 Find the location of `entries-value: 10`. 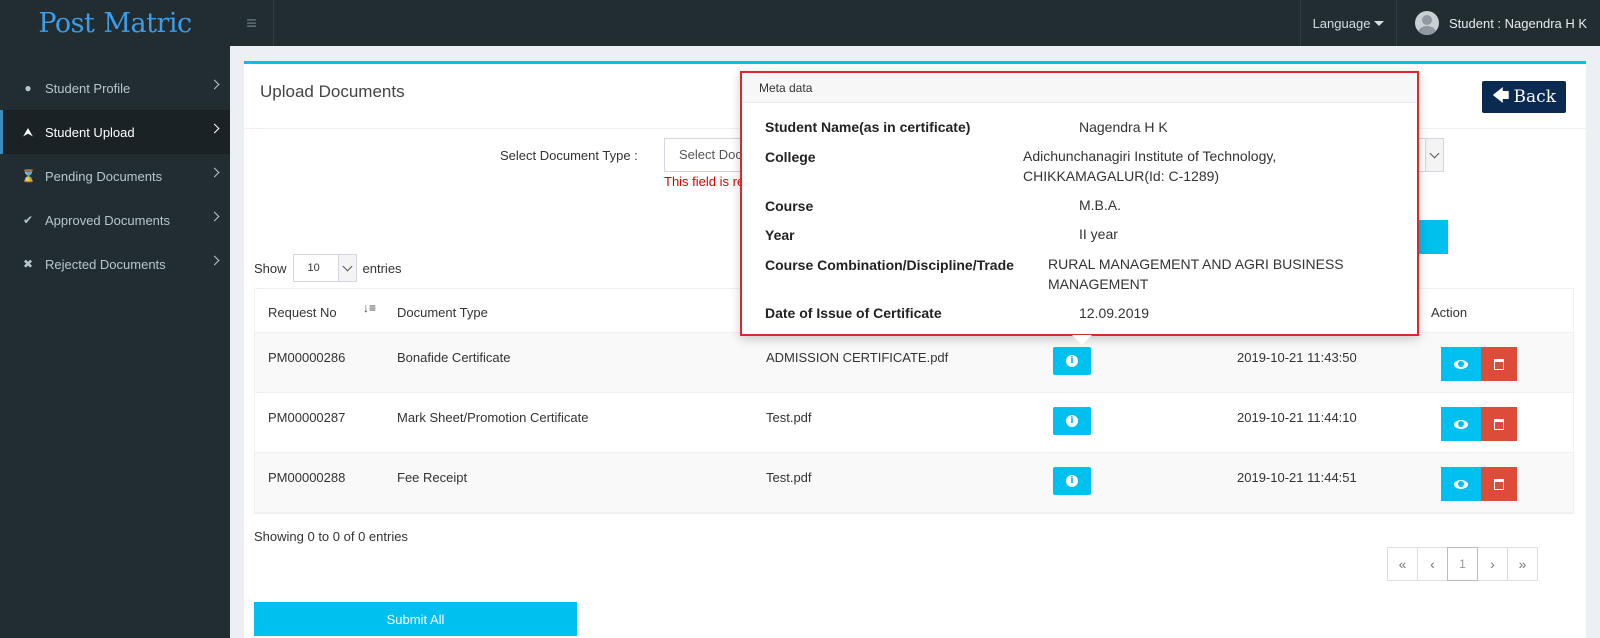

entries-value: 10 is located at coordinates (313, 268).